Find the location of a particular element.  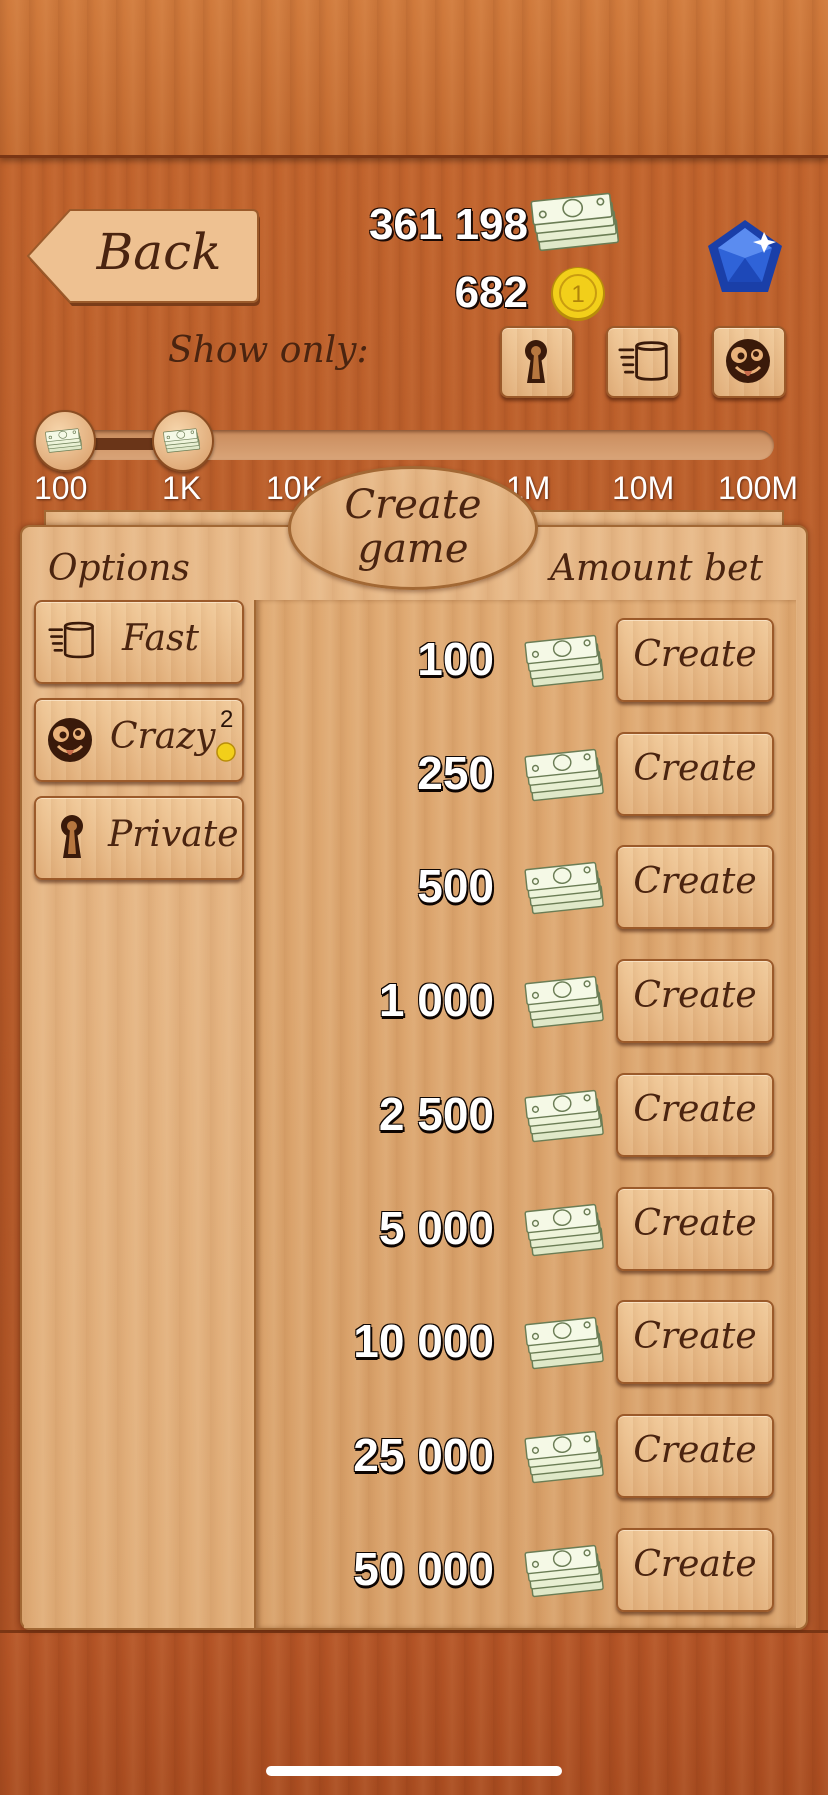

gold-coin-icon: 1 is located at coordinates (578, 294).